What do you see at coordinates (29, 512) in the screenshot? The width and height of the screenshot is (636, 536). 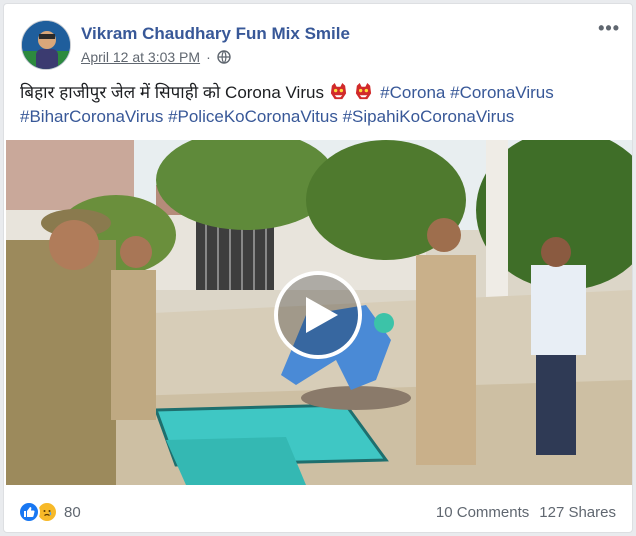 I see `like-reaction-icon` at bounding box center [29, 512].